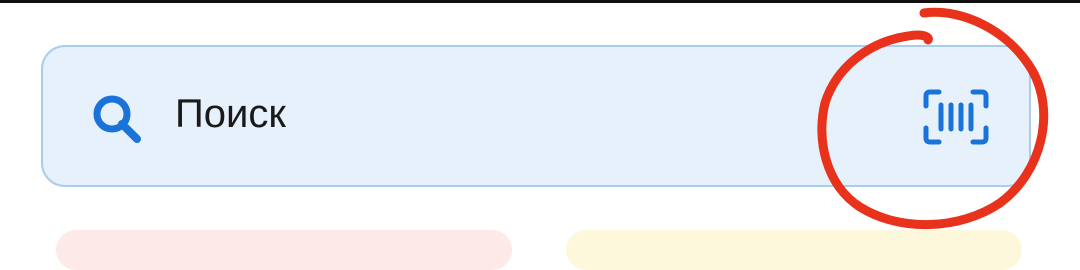 The image size is (1080, 270). I want to click on search-icon, so click(117, 119).